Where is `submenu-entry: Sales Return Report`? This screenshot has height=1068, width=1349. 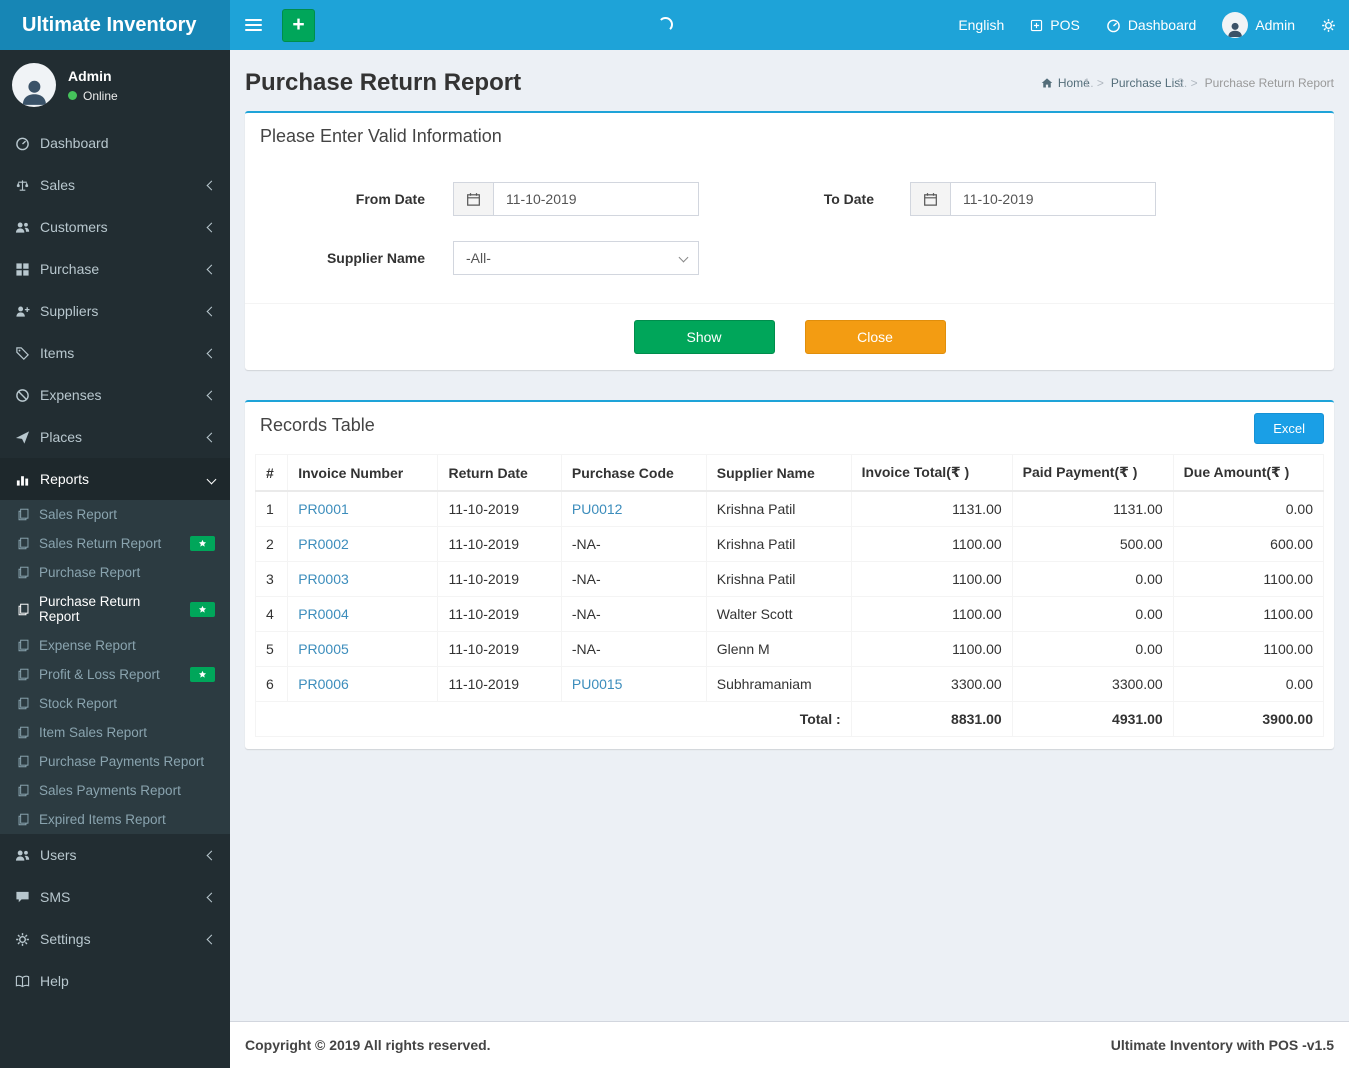 submenu-entry: Sales Return Report is located at coordinates (115, 543).